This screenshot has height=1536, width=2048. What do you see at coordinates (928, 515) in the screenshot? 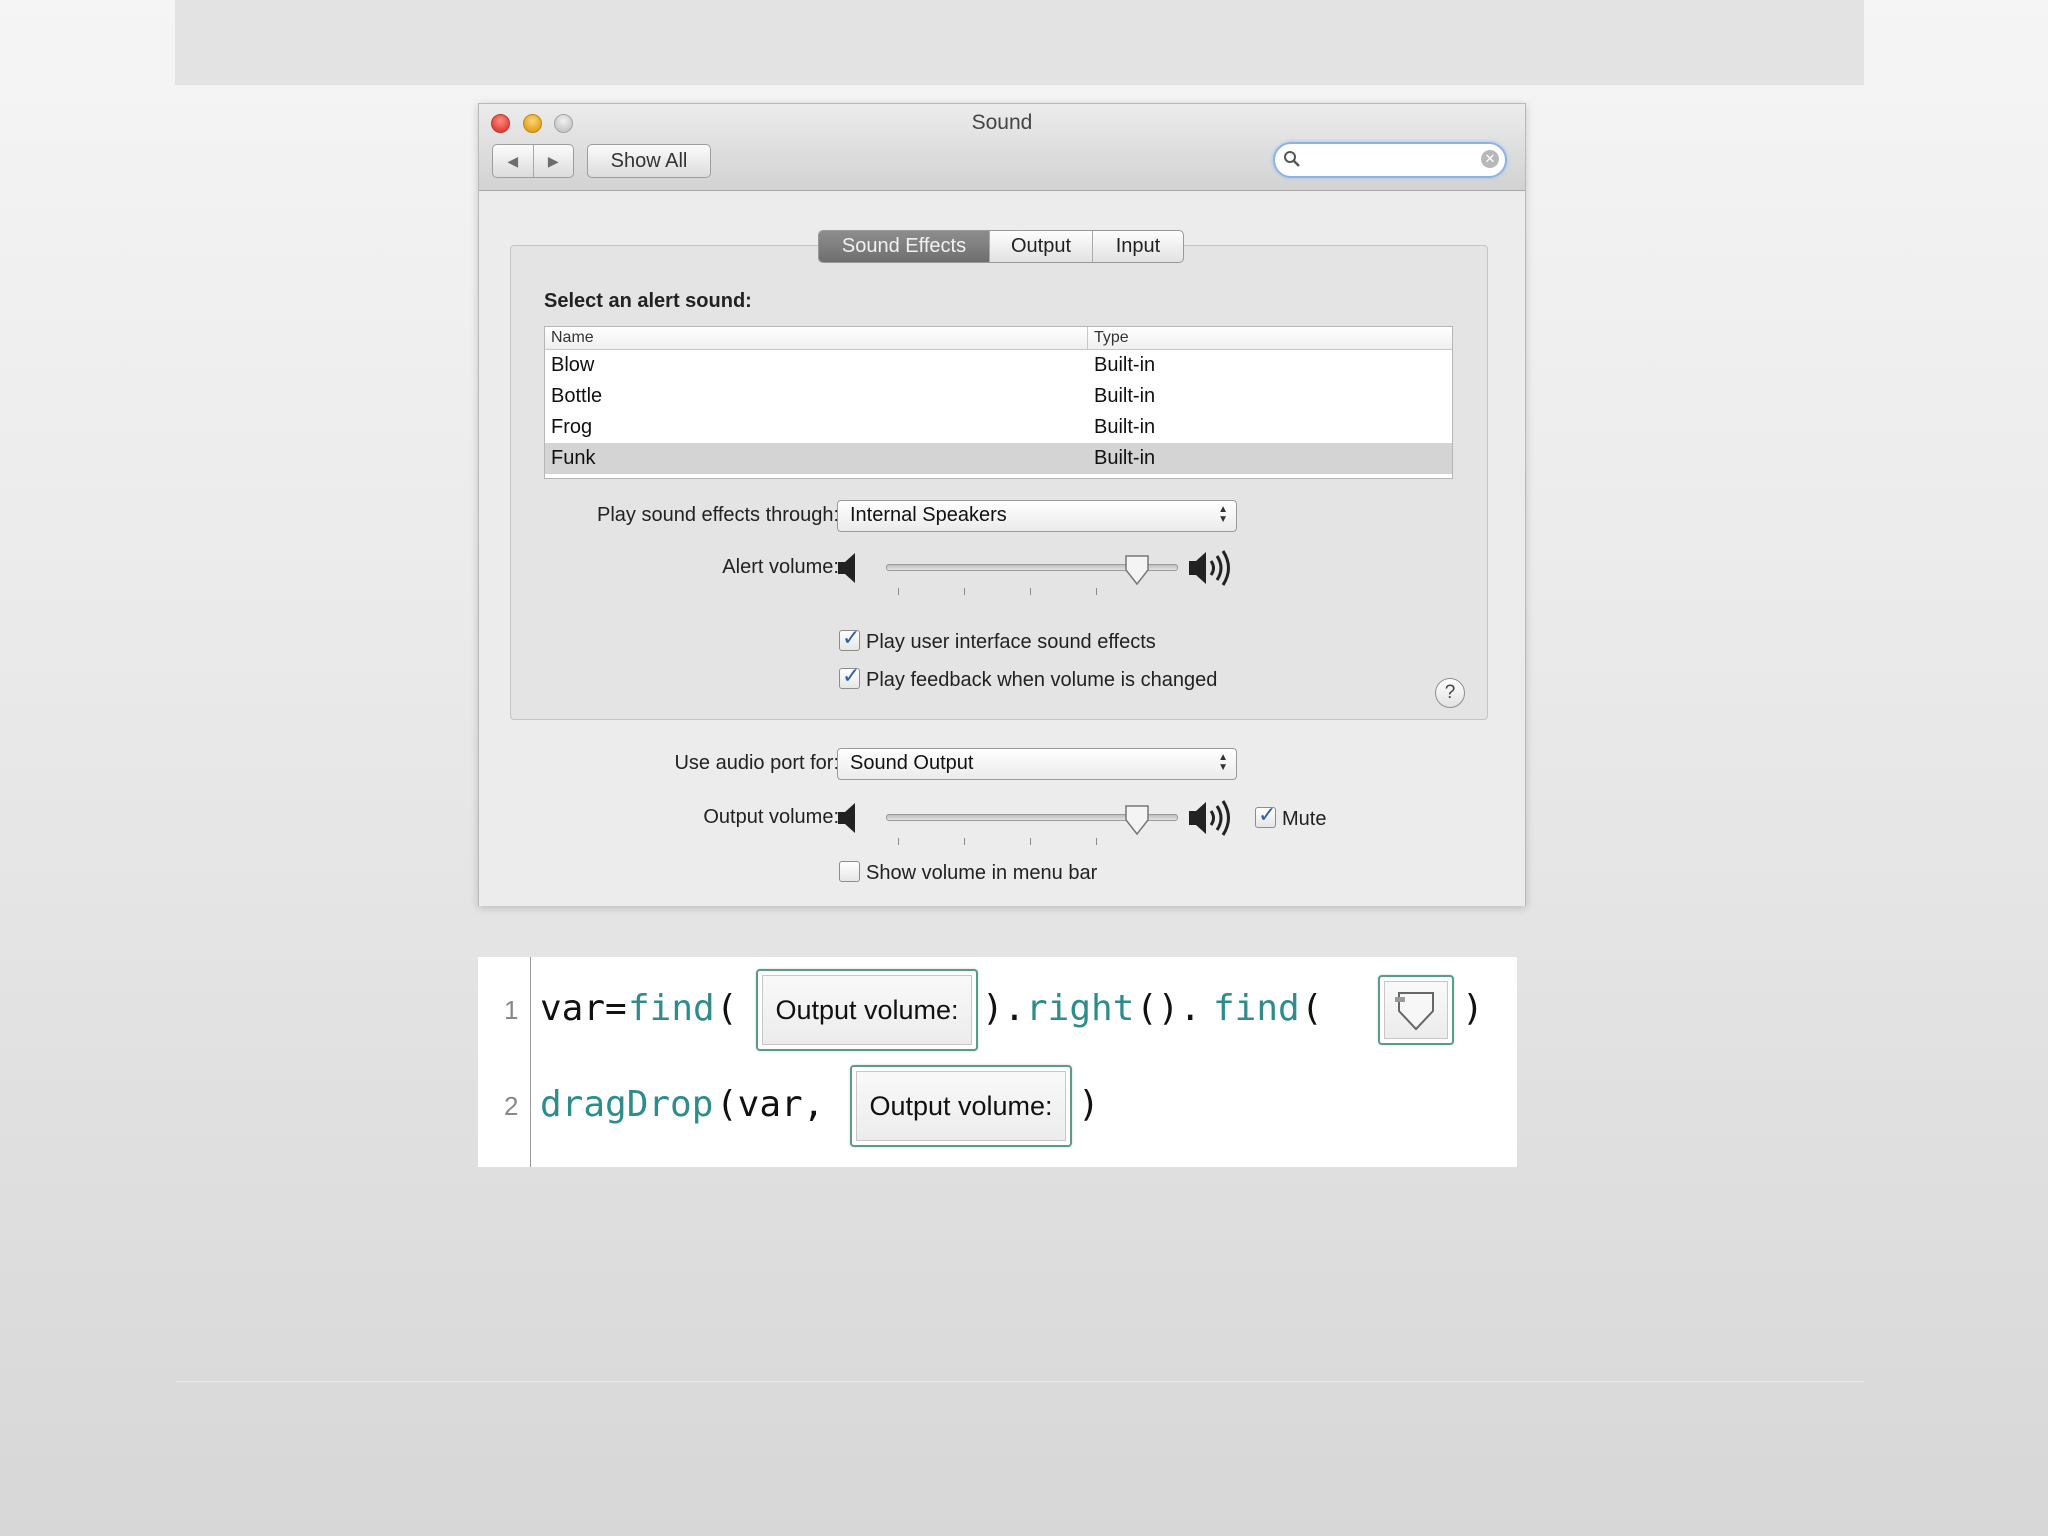
I see `play-through-value: Internal Speakers` at bounding box center [928, 515].